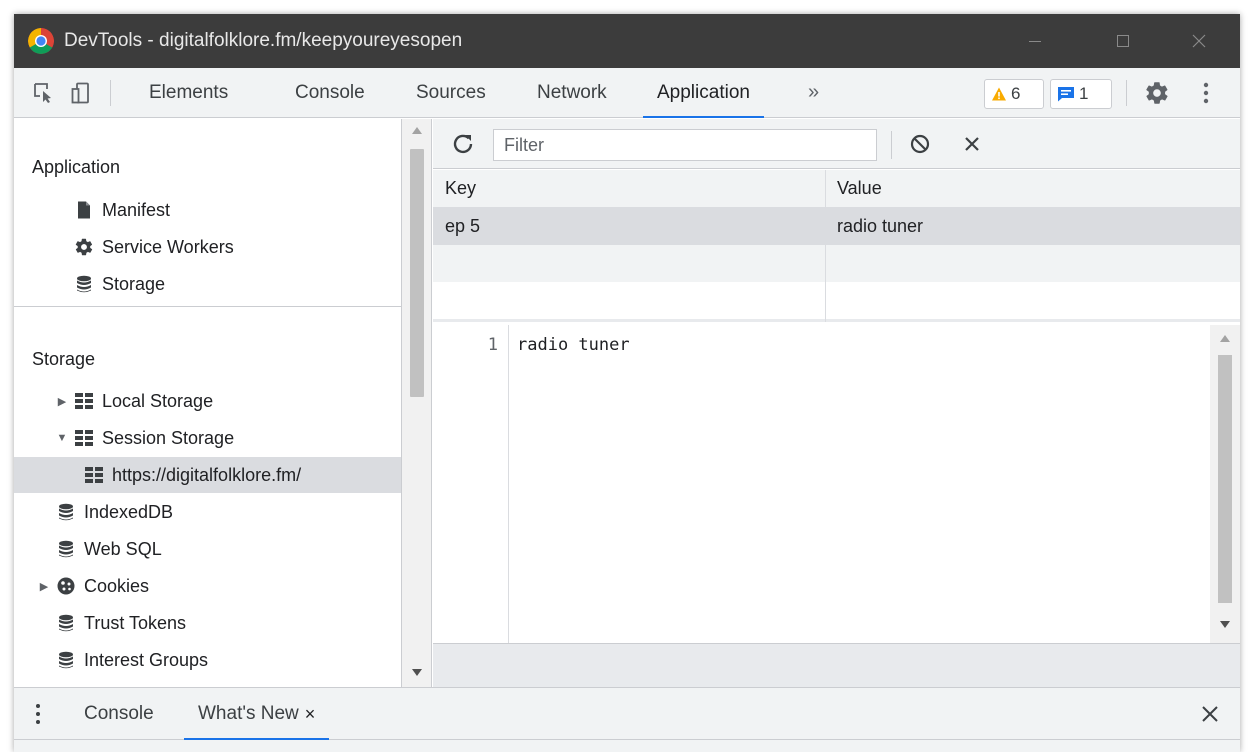 The height and width of the screenshot is (752, 1248). I want to click on tab-network: Network, so click(572, 93).